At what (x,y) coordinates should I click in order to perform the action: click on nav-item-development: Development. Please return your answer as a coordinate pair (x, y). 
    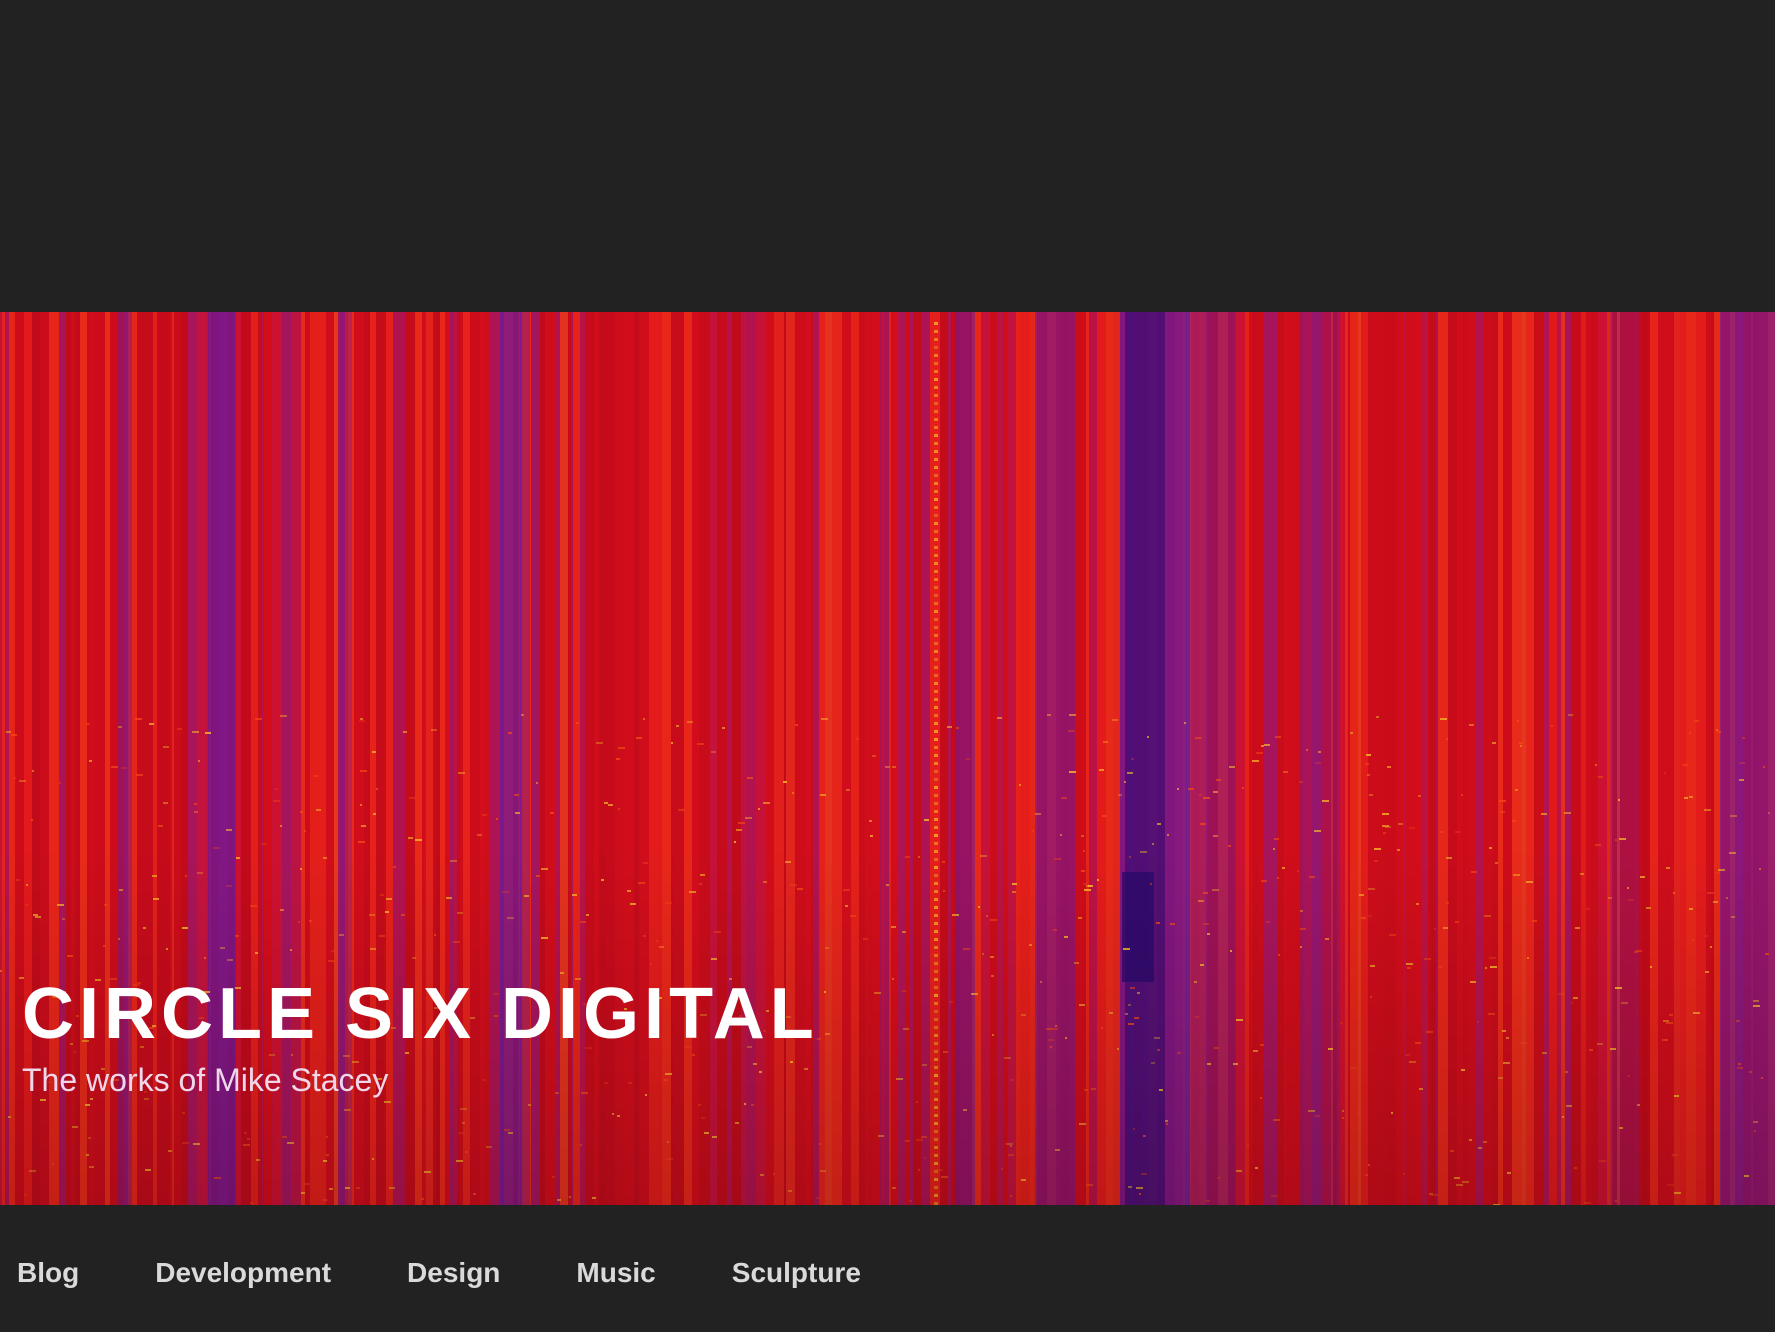
    Looking at the image, I should click on (243, 1273).